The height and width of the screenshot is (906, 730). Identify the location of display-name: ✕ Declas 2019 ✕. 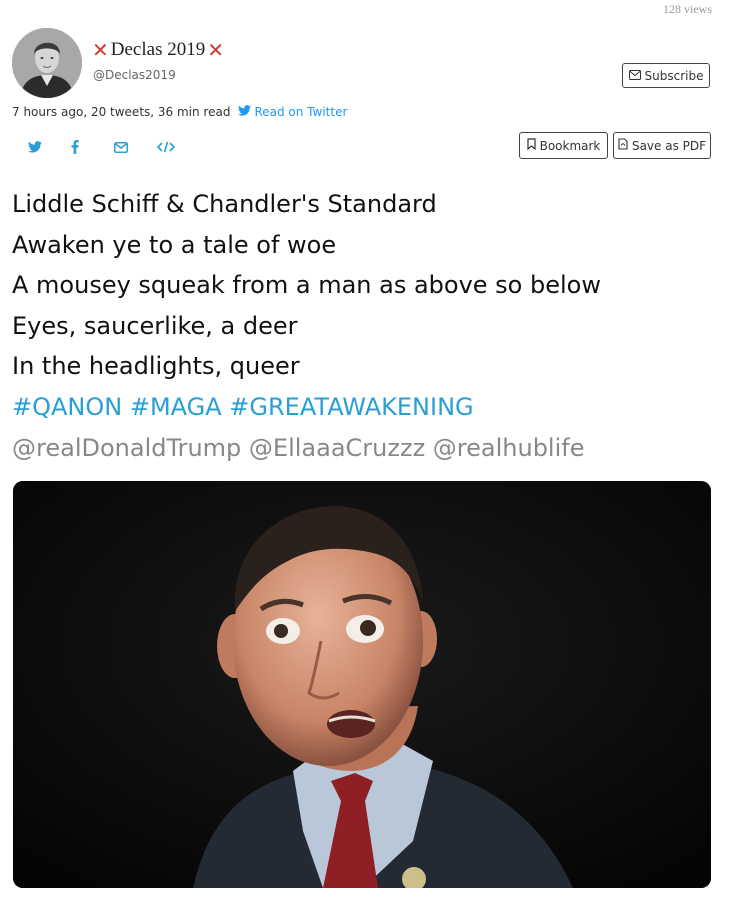
(158, 50).